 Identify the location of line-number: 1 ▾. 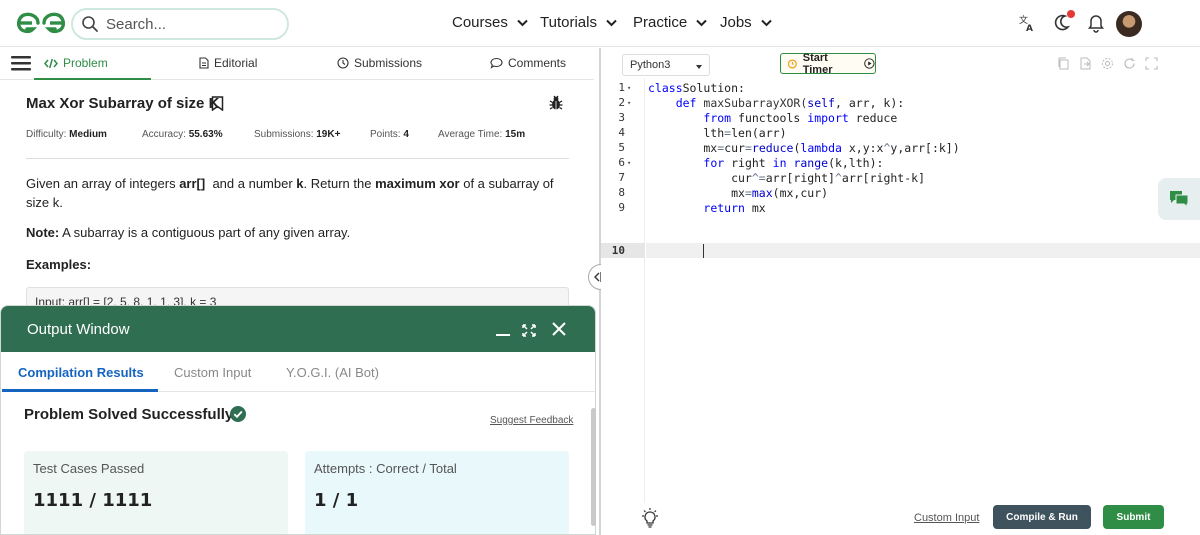
(626, 87).